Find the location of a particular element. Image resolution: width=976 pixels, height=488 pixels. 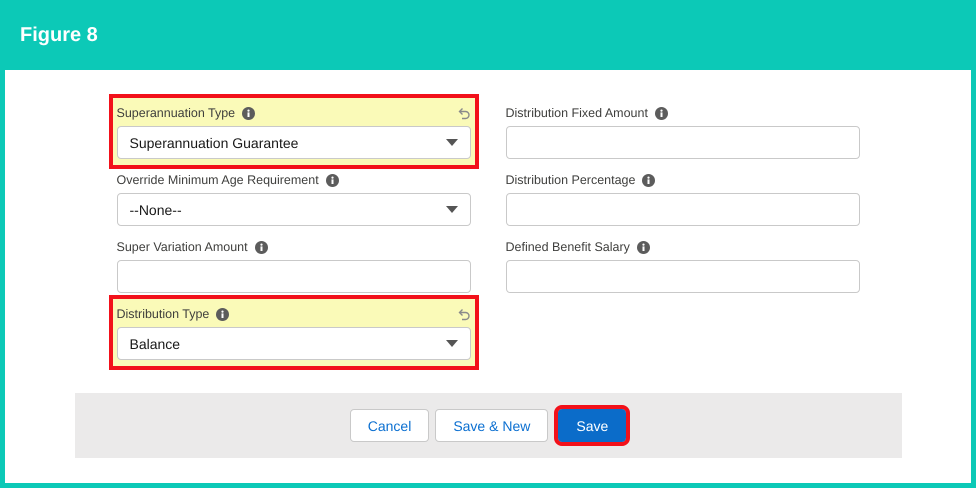

field-label: Distribution Percentage is located at coordinates (571, 180).